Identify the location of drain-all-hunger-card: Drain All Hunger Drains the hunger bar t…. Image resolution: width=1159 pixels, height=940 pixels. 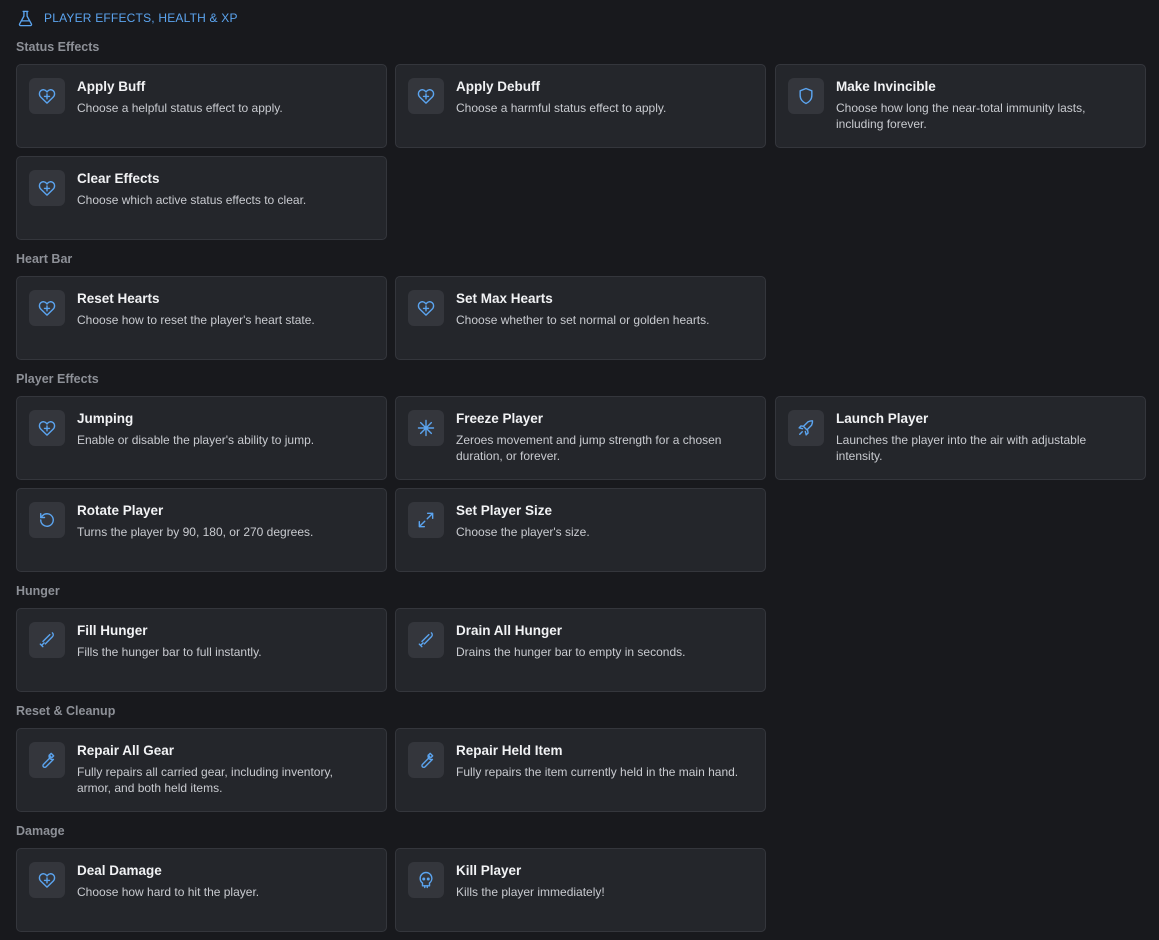
(580, 650).